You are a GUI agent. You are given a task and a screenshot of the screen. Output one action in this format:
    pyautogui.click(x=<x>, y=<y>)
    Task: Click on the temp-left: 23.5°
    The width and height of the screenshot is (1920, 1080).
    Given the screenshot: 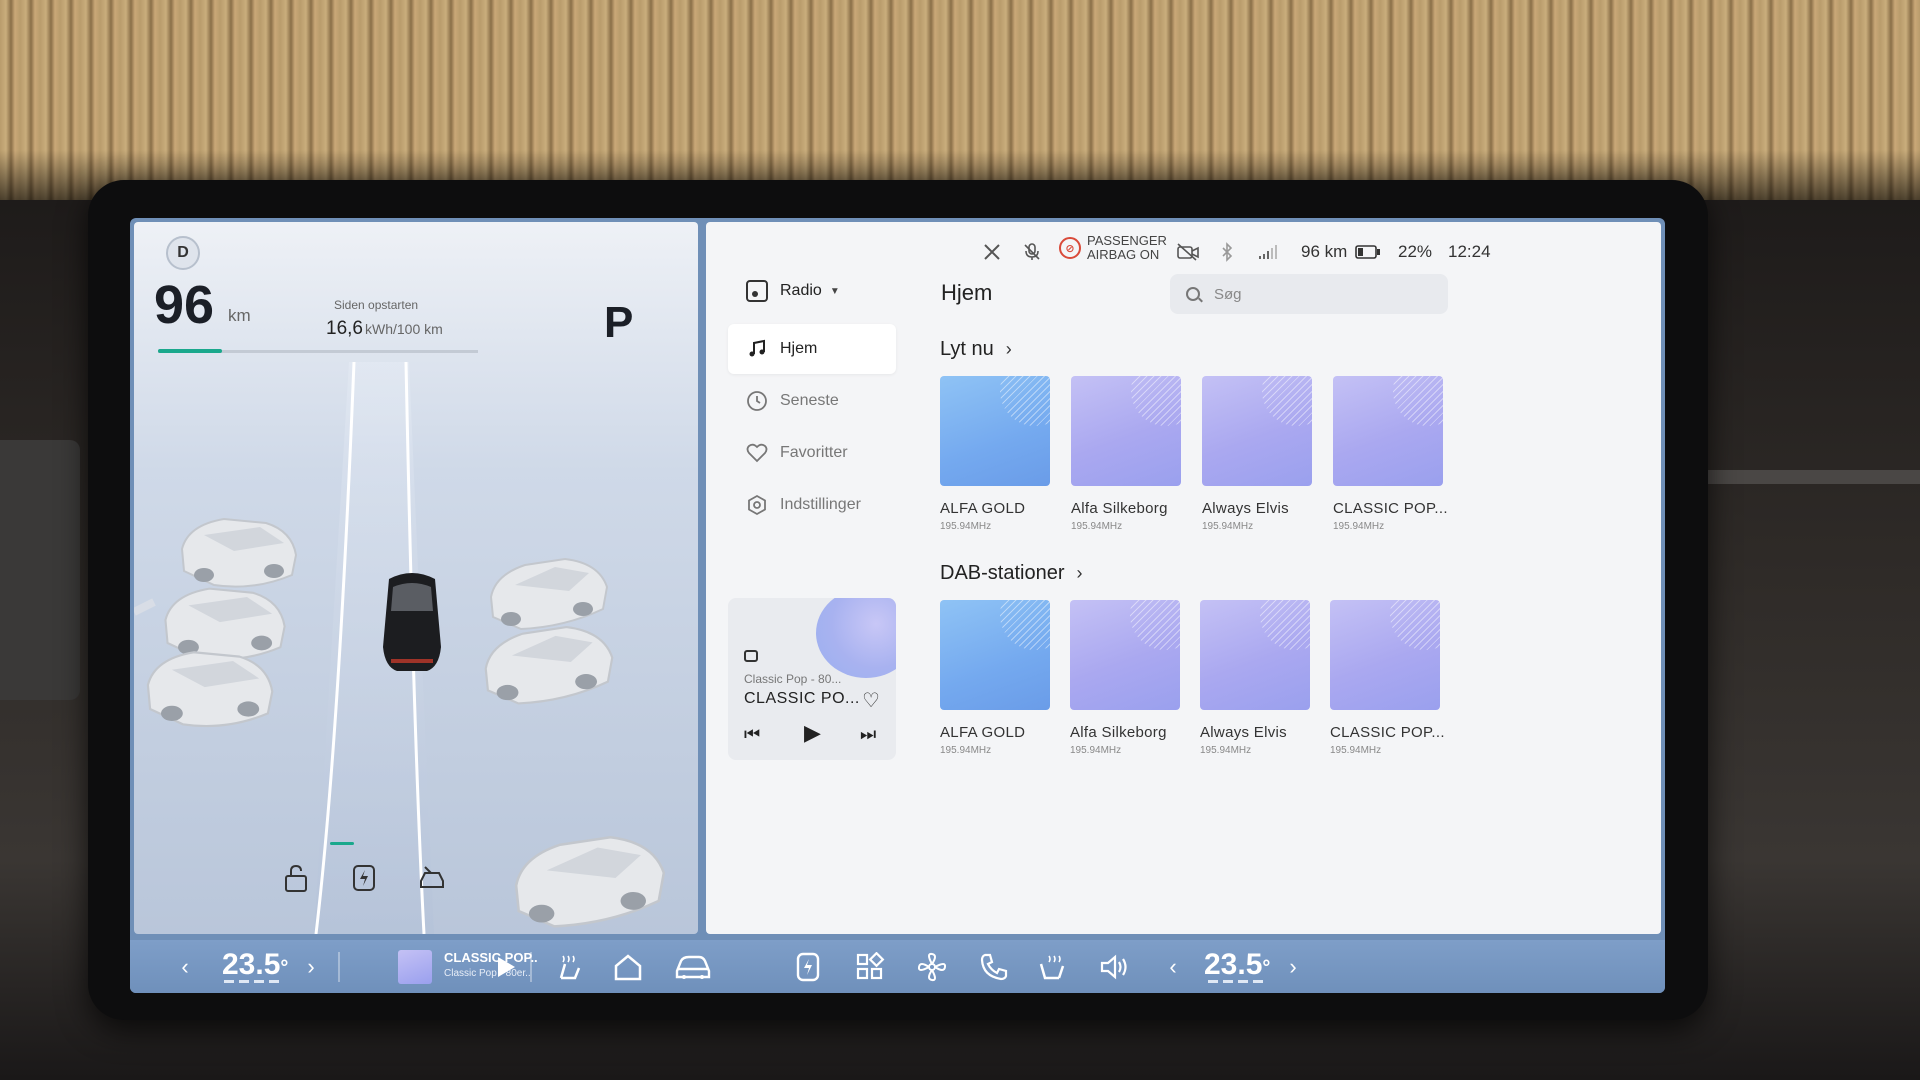 What is the action you would take?
    pyautogui.click(x=255, y=965)
    